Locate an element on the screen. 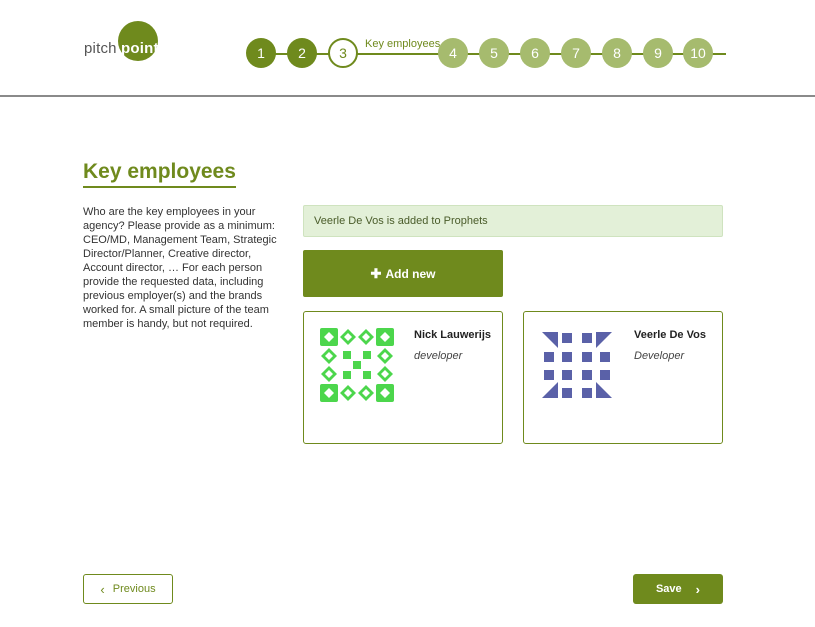 Image resolution: width=815 pixels, height=627 pixels. step-9: 9 is located at coordinates (658, 53).